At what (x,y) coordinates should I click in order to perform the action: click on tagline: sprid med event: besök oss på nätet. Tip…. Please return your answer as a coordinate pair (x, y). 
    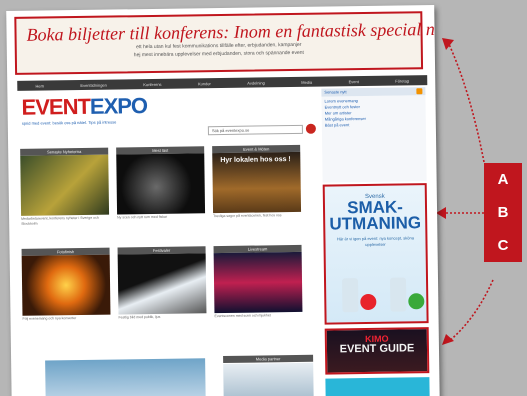
    Looking at the image, I should click on (69, 122).